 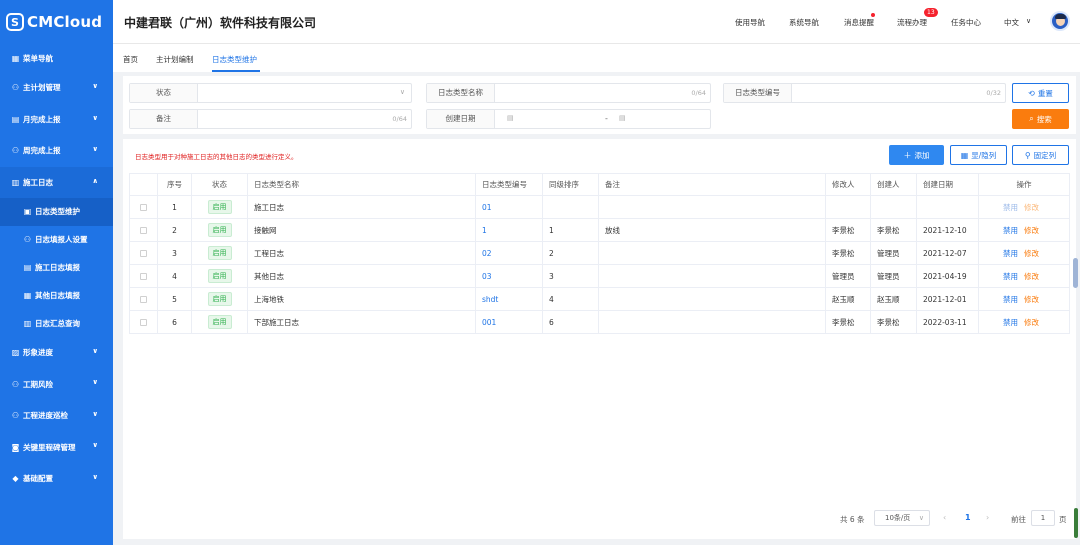 I want to click on table-row: 5 启用 上海地铁 shdt 4 赵玉顺 赵玉顺 2021-12-01 禁用 修改, so click(x=599, y=299).